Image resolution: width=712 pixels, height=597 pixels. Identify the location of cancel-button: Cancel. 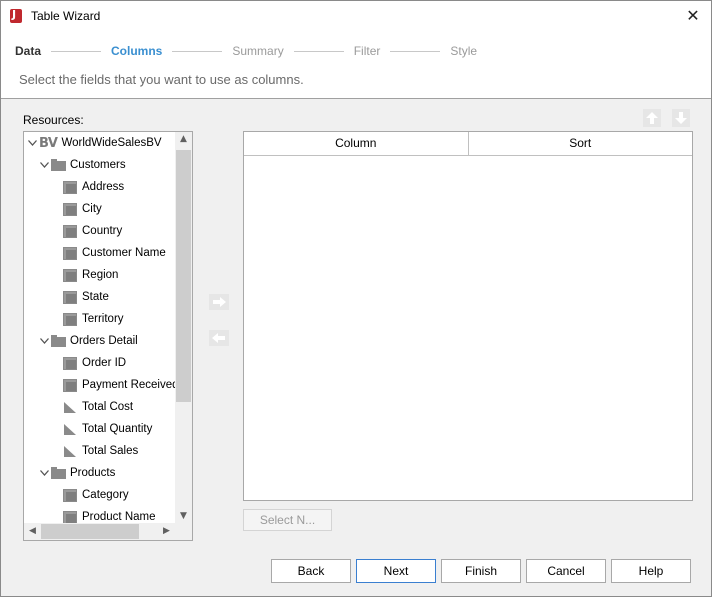
(566, 571).